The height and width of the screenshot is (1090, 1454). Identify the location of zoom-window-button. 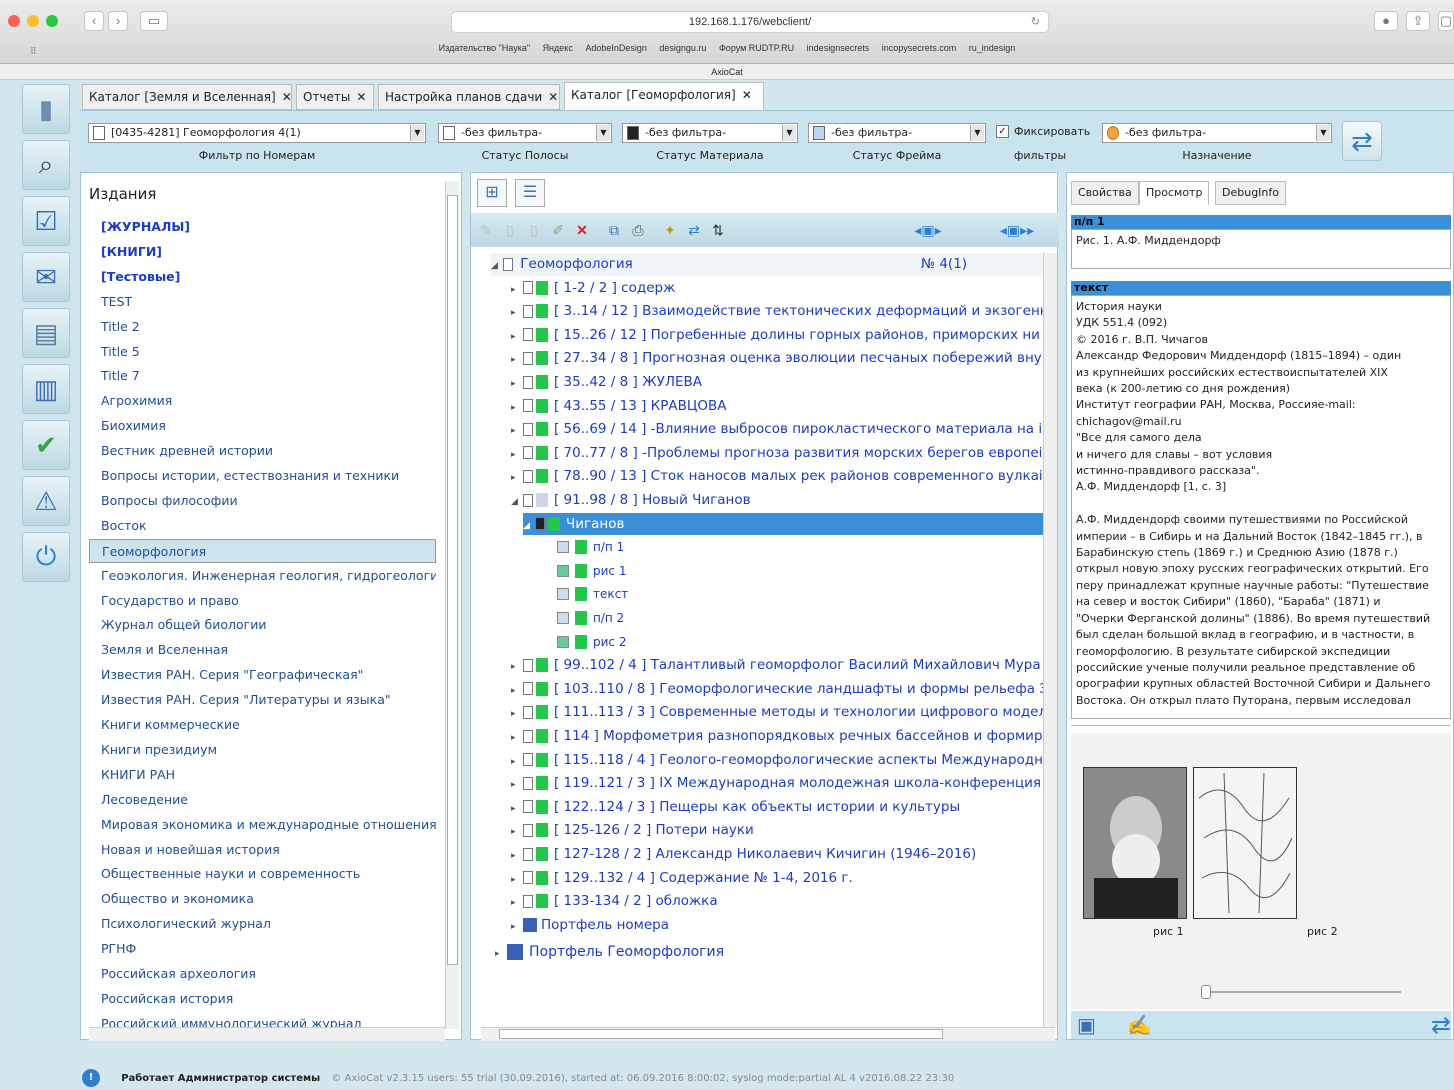
(52, 21).